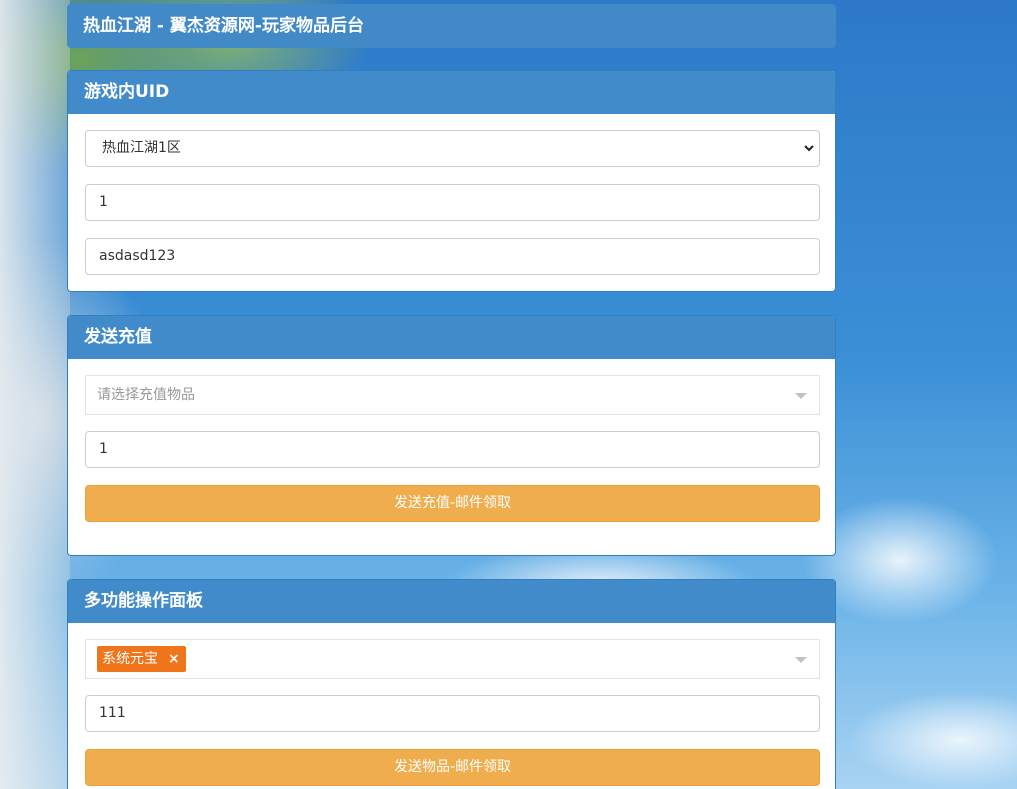  What do you see at coordinates (141, 148) in the screenshot?
I see `server-select-value: 热血江湖1区` at bounding box center [141, 148].